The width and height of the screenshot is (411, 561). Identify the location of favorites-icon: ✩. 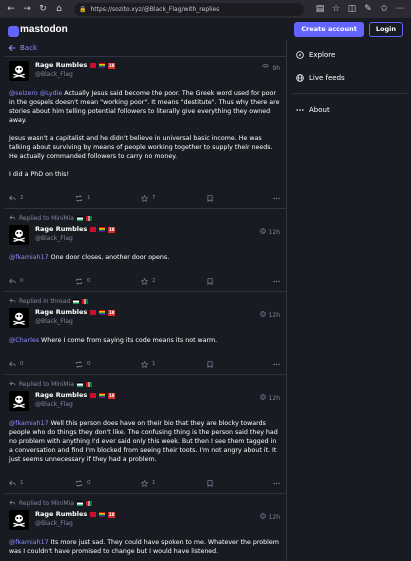
(384, 9).